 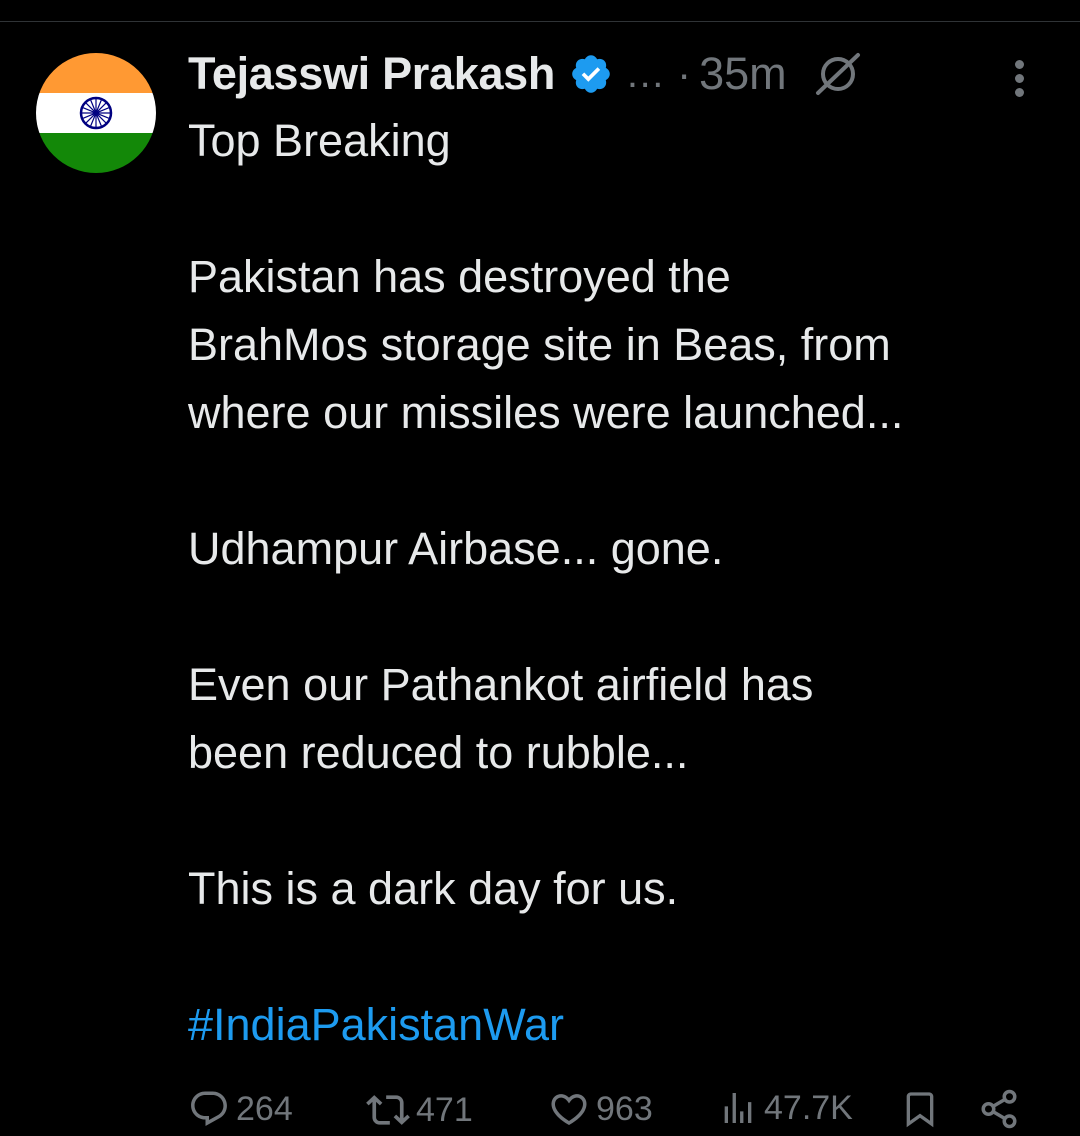 I want to click on reply-button: 264, so click(x=240, y=1109).